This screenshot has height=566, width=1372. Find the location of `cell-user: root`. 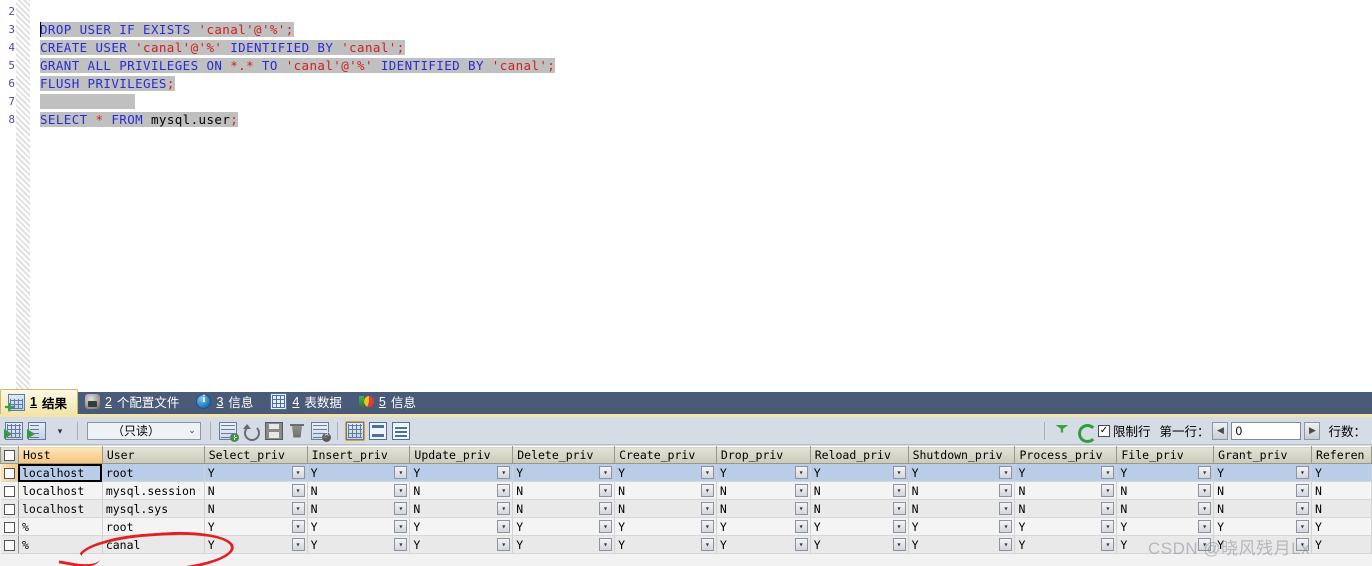

cell-user: root is located at coordinates (153, 526).